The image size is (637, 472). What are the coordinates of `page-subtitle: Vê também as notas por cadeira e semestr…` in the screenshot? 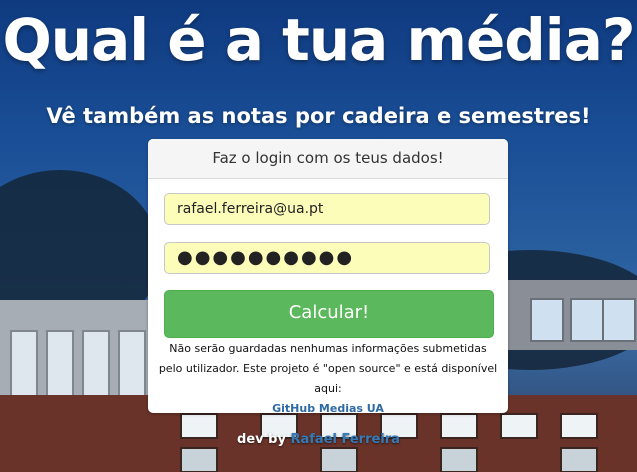 It's located at (318, 116).